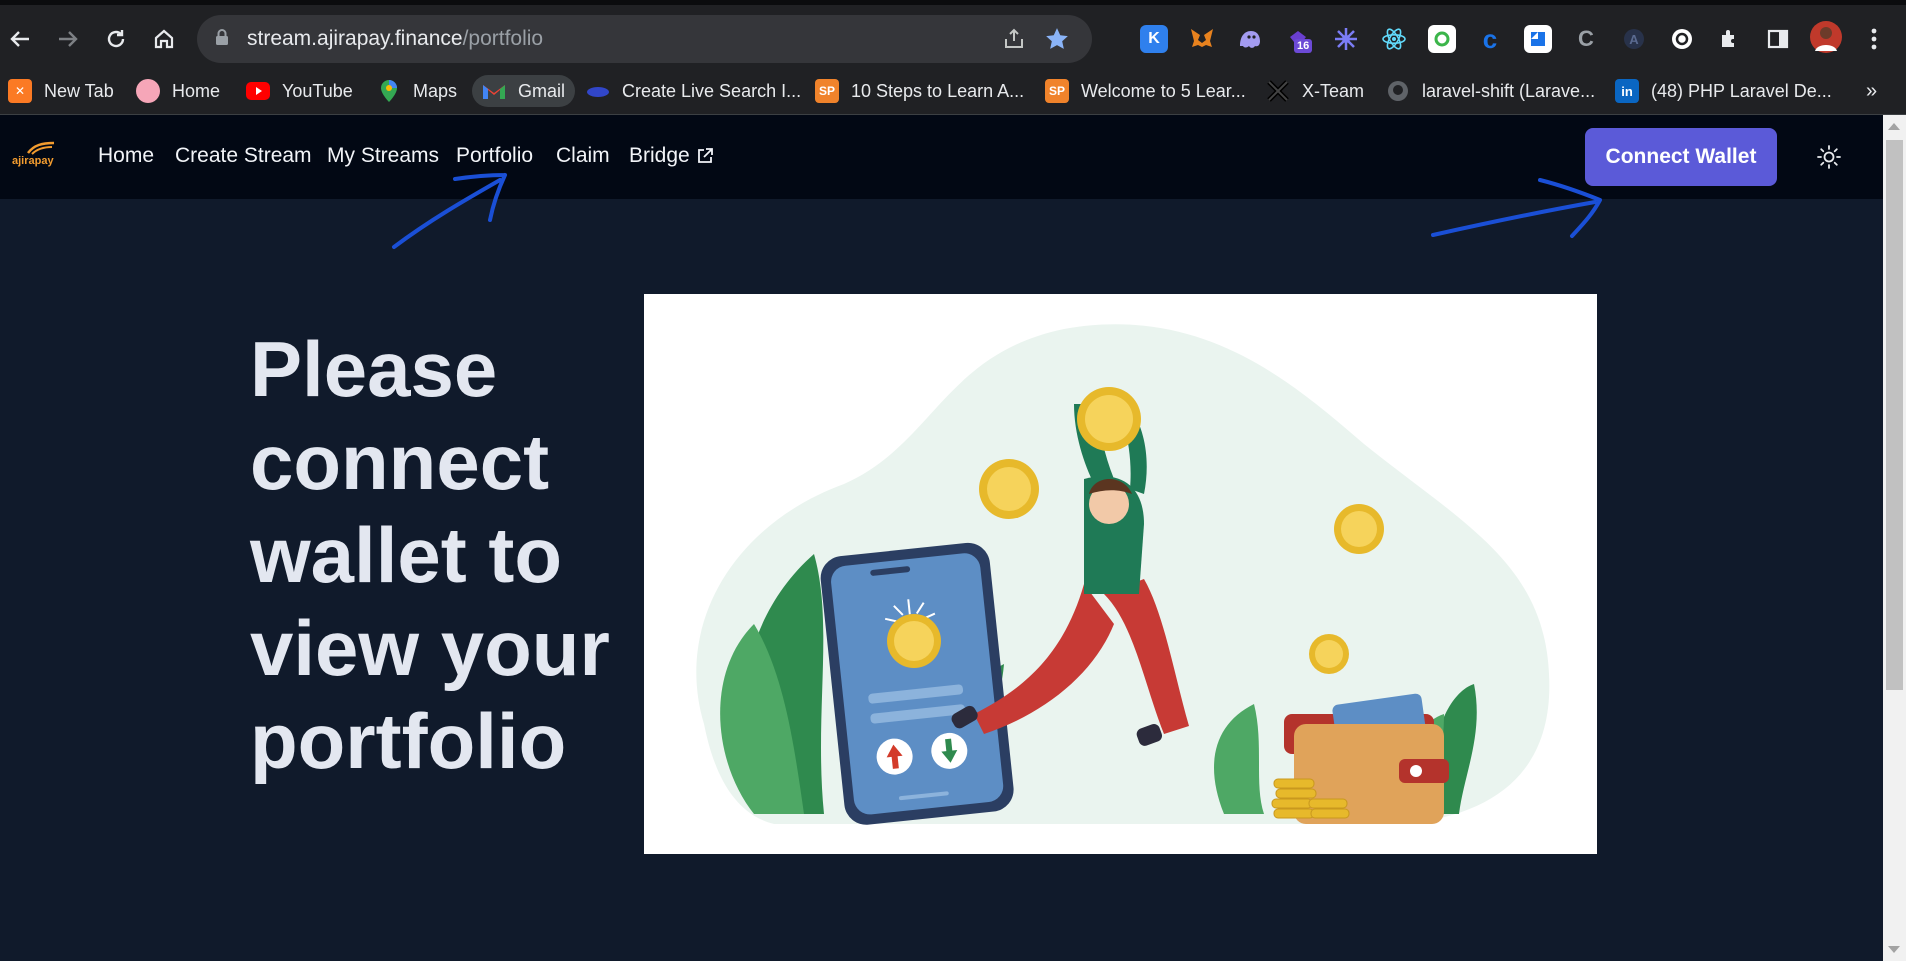 The height and width of the screenshot is (961, 1906). I want to click on svg-text: A, so click(1634, 39).